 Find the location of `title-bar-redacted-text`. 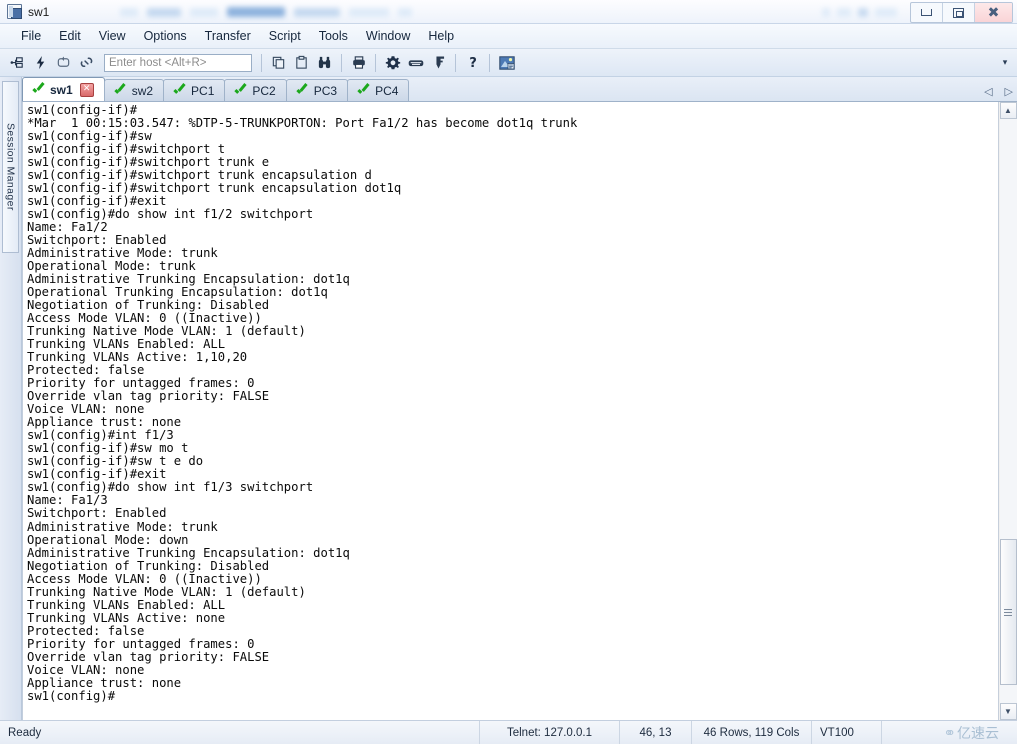

title-bar-redacted-text is located at coordinates (266, 12).